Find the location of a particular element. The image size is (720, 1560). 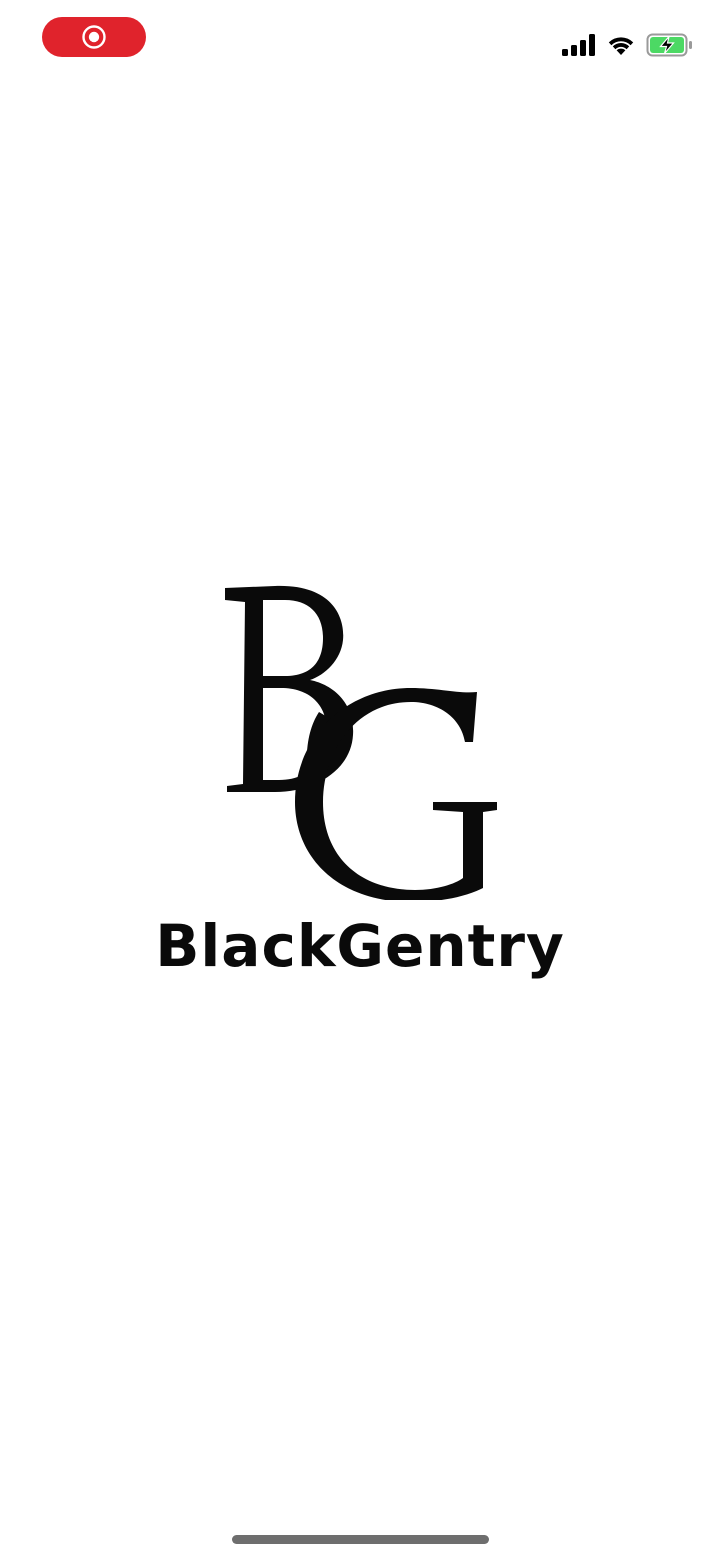

home-indicator is located at coordinates (360, 1539).